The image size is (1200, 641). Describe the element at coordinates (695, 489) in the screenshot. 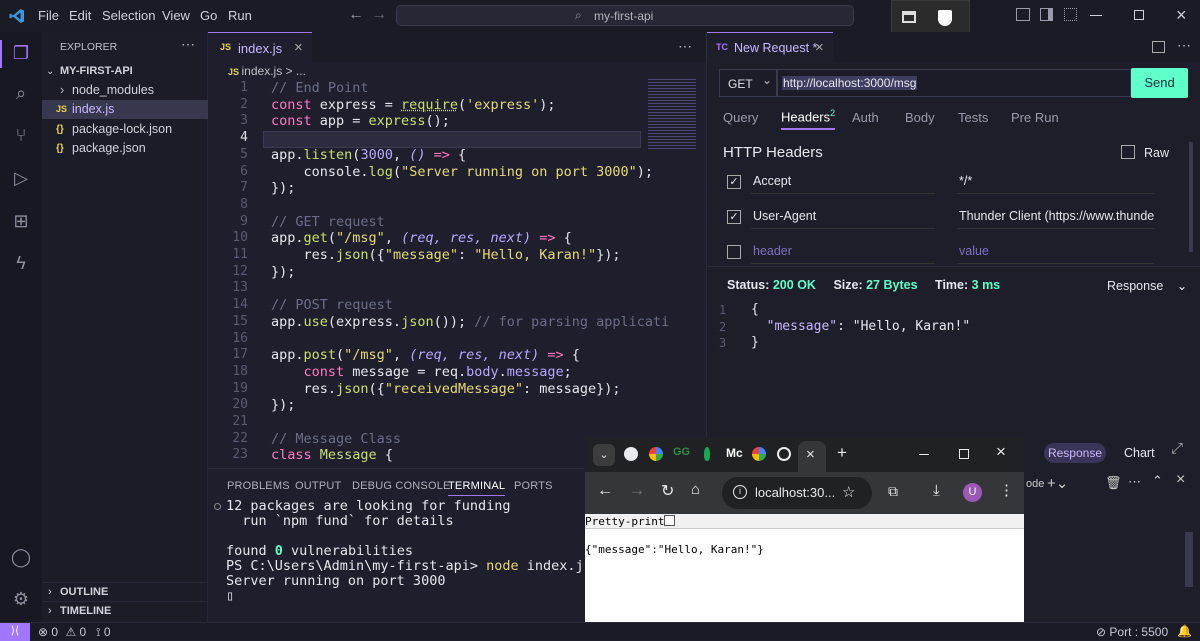

I see `home-icon: ⌂` at that location.